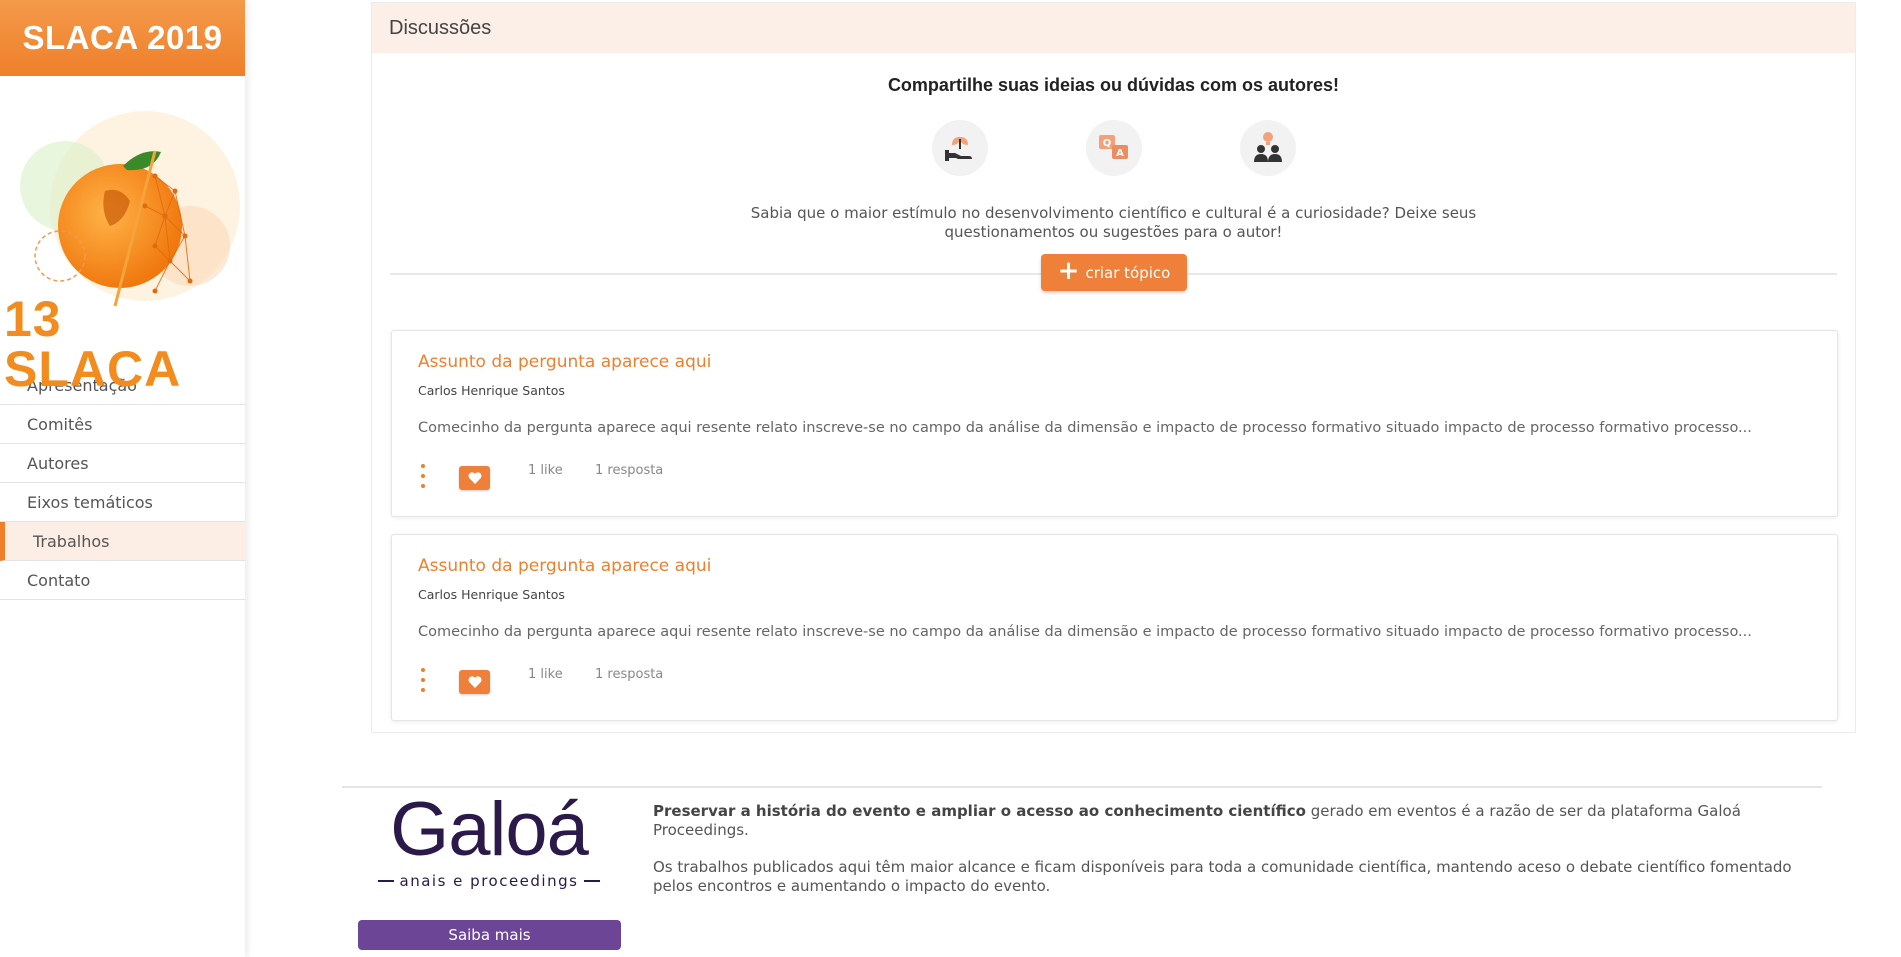 The image size is (1901, 957). What do you see at coordinates (959, 148) in the screenshot?
I see `hand-plant-icon` at bounding box center [959, 148].